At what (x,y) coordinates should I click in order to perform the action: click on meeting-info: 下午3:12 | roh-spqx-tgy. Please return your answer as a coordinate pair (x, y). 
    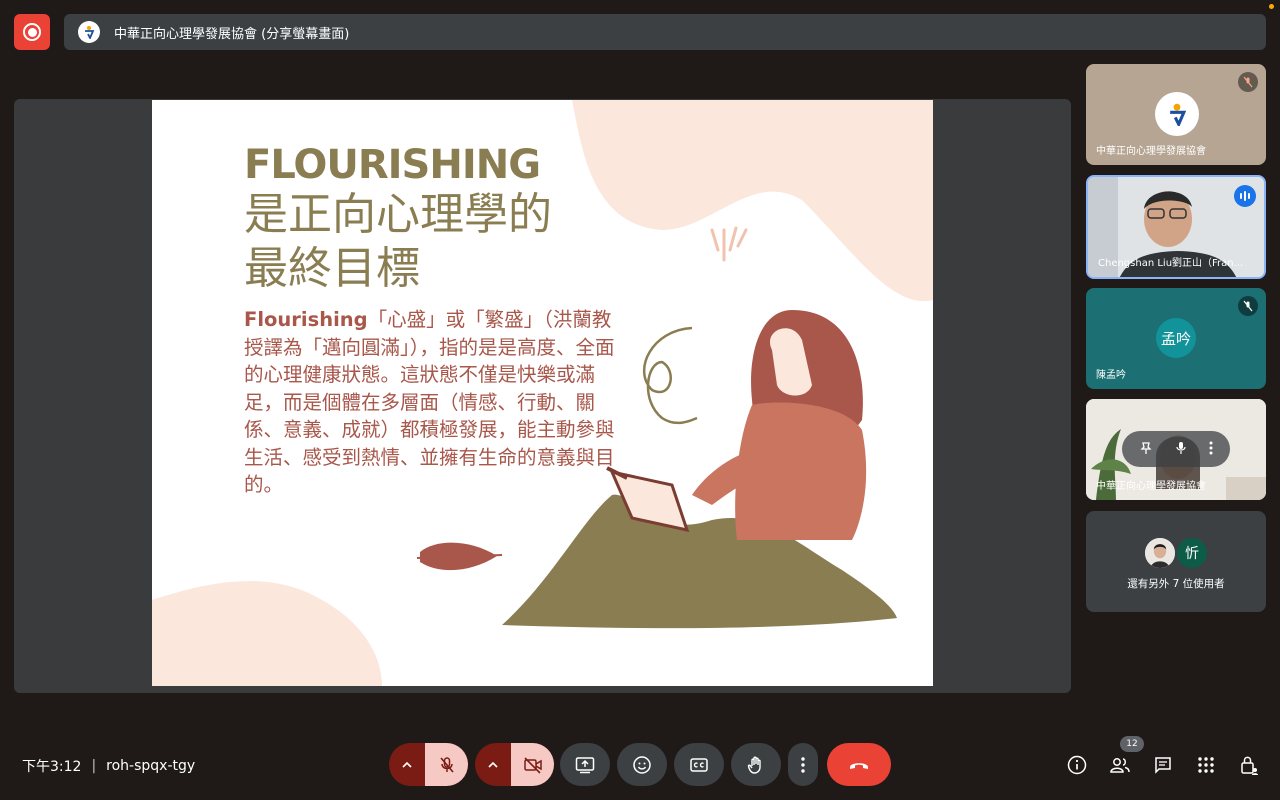
    Looking at the image, I should click on (108, 766).